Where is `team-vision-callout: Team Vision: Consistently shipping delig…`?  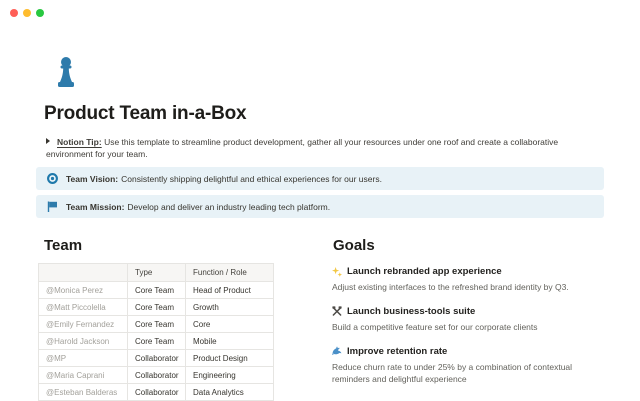
team-vision-callout: Team Vision: Consistently shipping delig… is located at coordinates (320, 178).